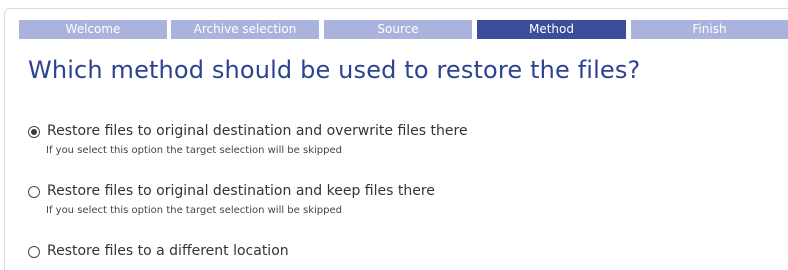 This screenshot has width=788, height=270. What do you see at coordinates (34, 192) in the screenshot?
I see `keep-radio` at bounding box center [34, 192].